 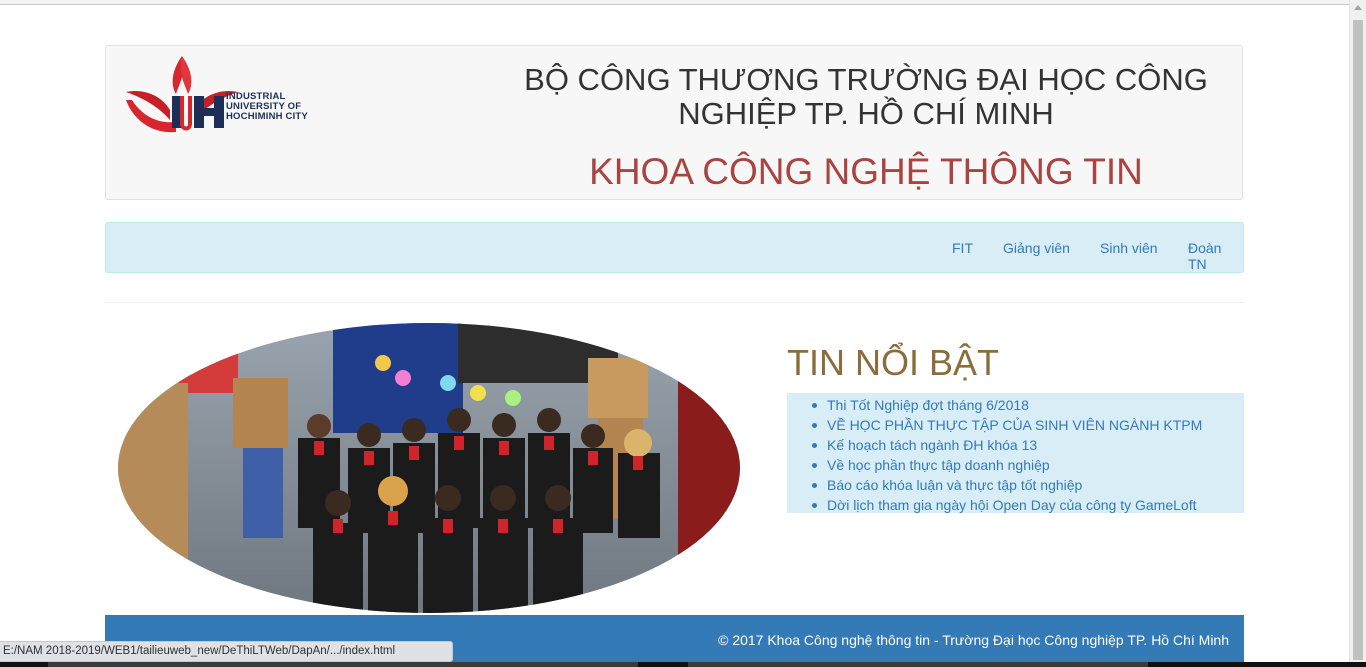 I want to click on nav-item-doan-tn: Đoàn TN, so click(x=1215, y=256).